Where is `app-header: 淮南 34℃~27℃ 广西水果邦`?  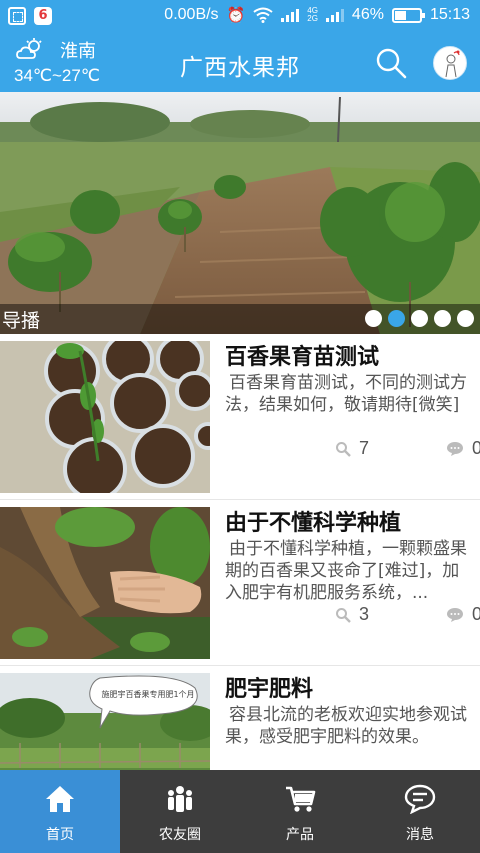 app-header: 淮南 34℃~27℃ 广西水果邦 is located at coordinates (240, 63).